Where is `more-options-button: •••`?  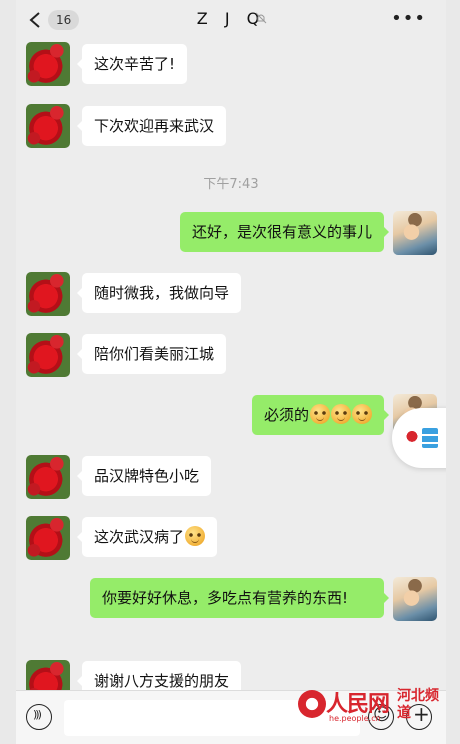
more-options-button: ••• is located at coordinates (408, 18).